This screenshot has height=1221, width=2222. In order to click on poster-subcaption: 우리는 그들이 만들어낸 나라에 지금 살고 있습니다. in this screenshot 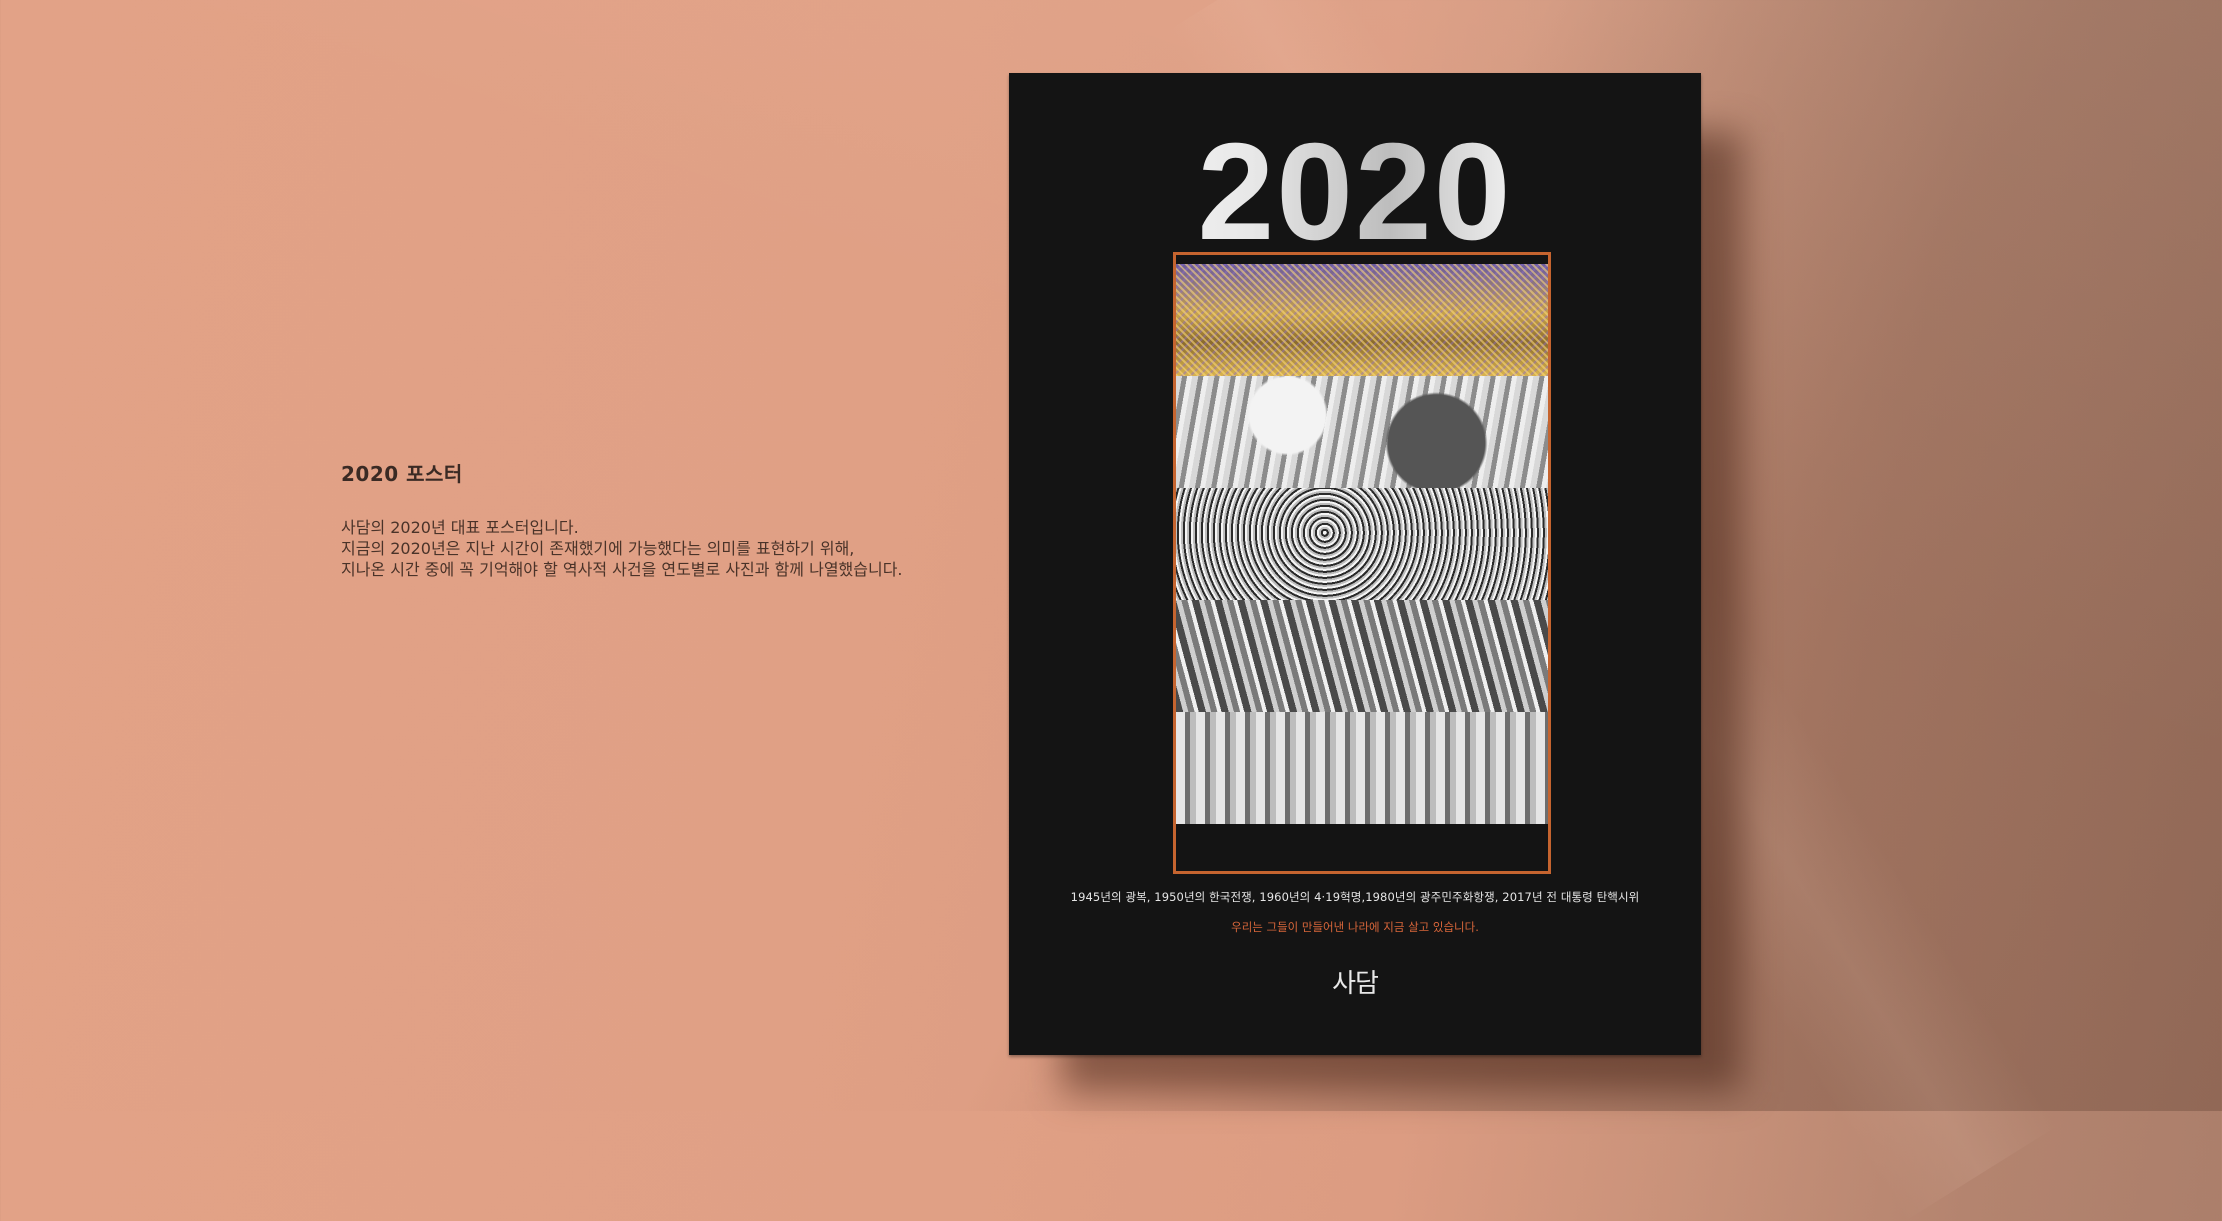, I will do `click(1355, 927)`.